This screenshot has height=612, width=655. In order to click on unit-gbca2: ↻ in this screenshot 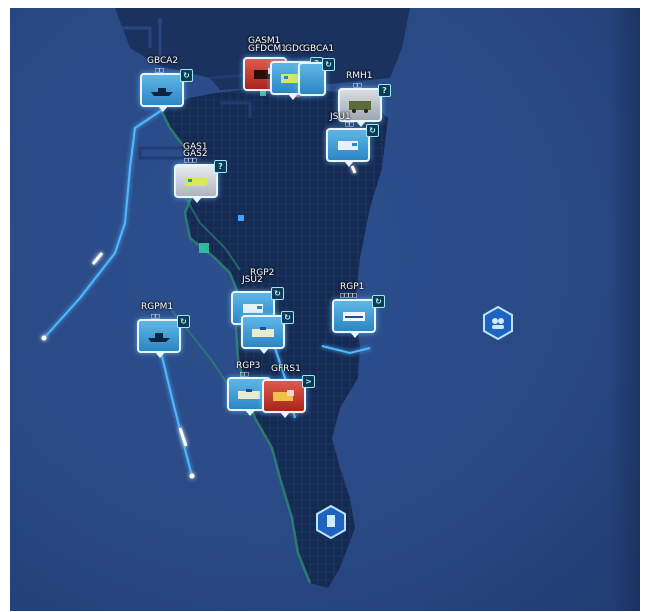, I will do `click(166, 90)`.